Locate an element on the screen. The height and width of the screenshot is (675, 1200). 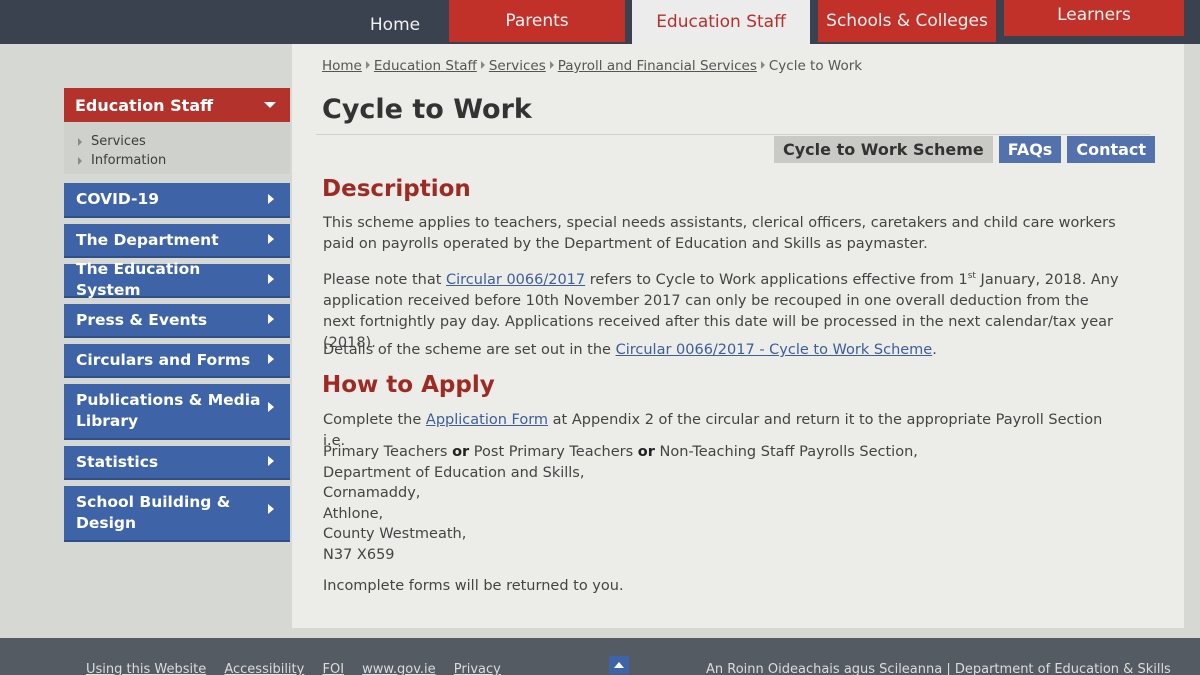
faqs-button: FAQs is located at coordinates (1030, 149).